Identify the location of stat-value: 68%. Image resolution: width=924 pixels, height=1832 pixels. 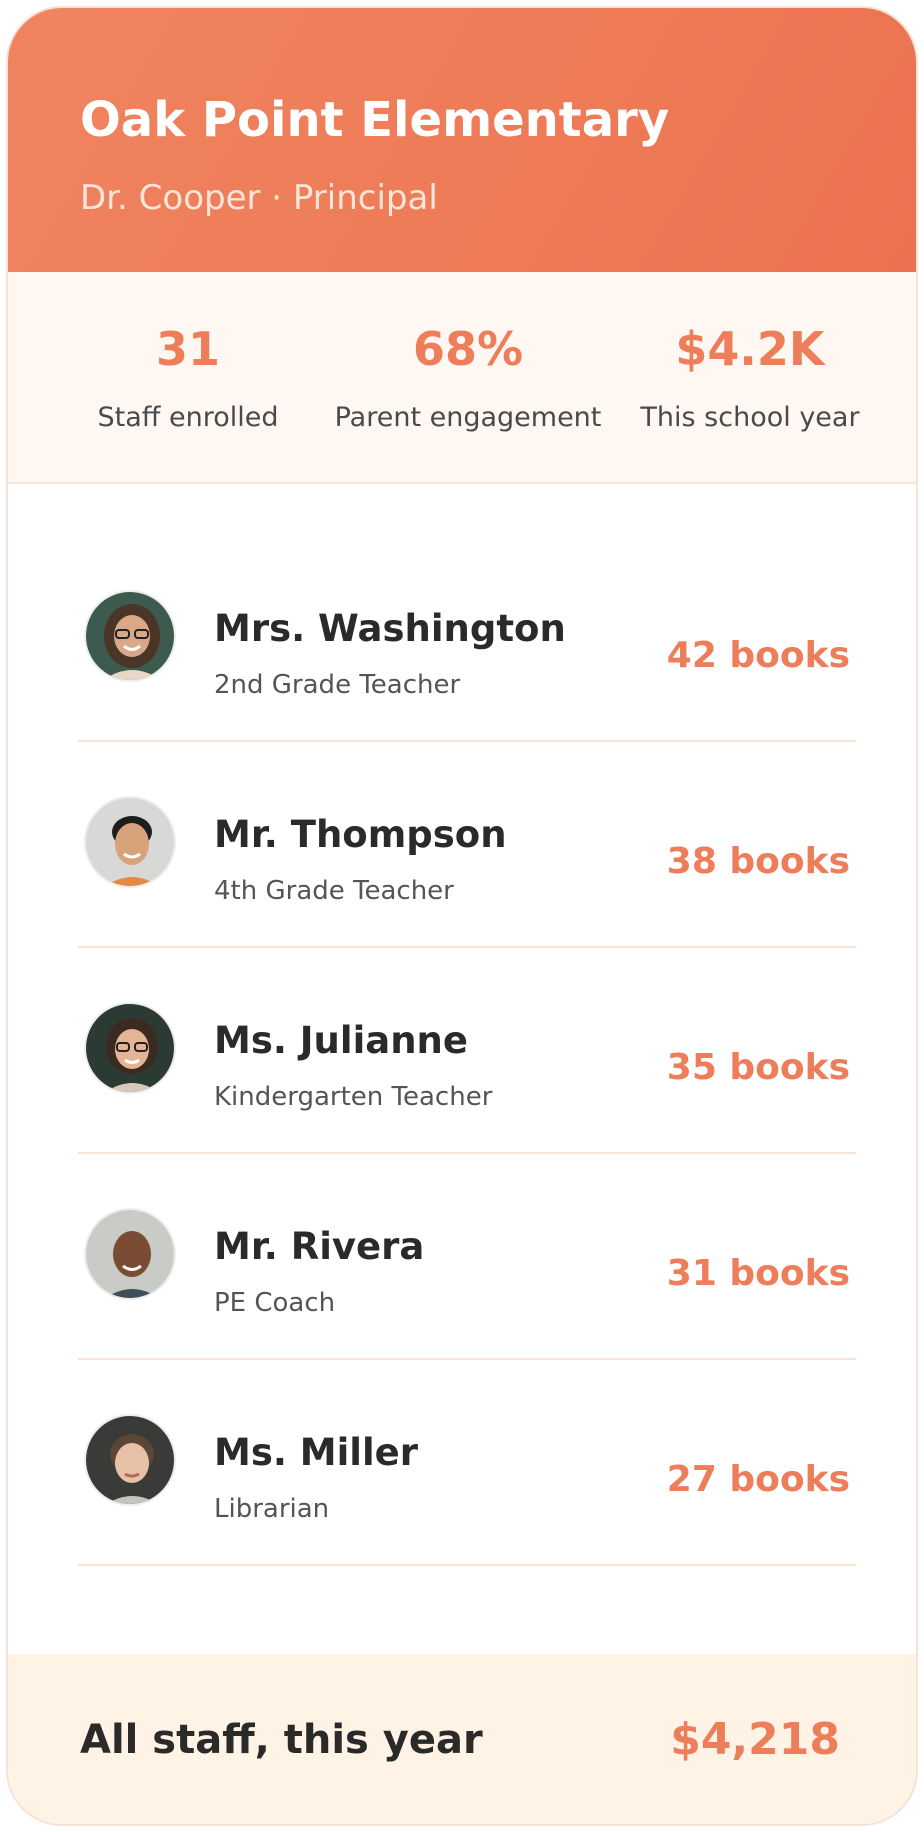
(468, 349).